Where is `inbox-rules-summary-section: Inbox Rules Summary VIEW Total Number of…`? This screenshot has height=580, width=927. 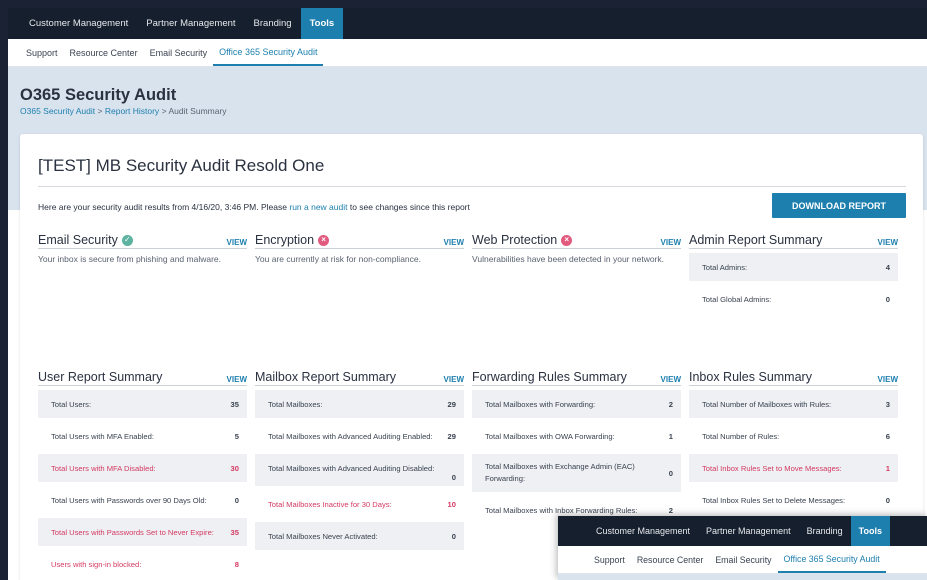
inbox-rules-summary-section: Inbox Rules Summary VIEW Total Number of… is located at coordinates (793, 444).